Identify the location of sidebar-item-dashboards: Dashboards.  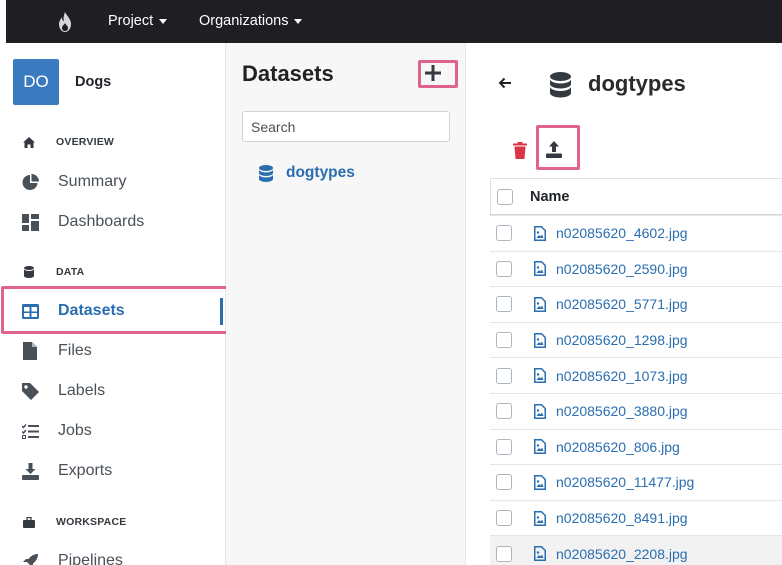
(113, 222).